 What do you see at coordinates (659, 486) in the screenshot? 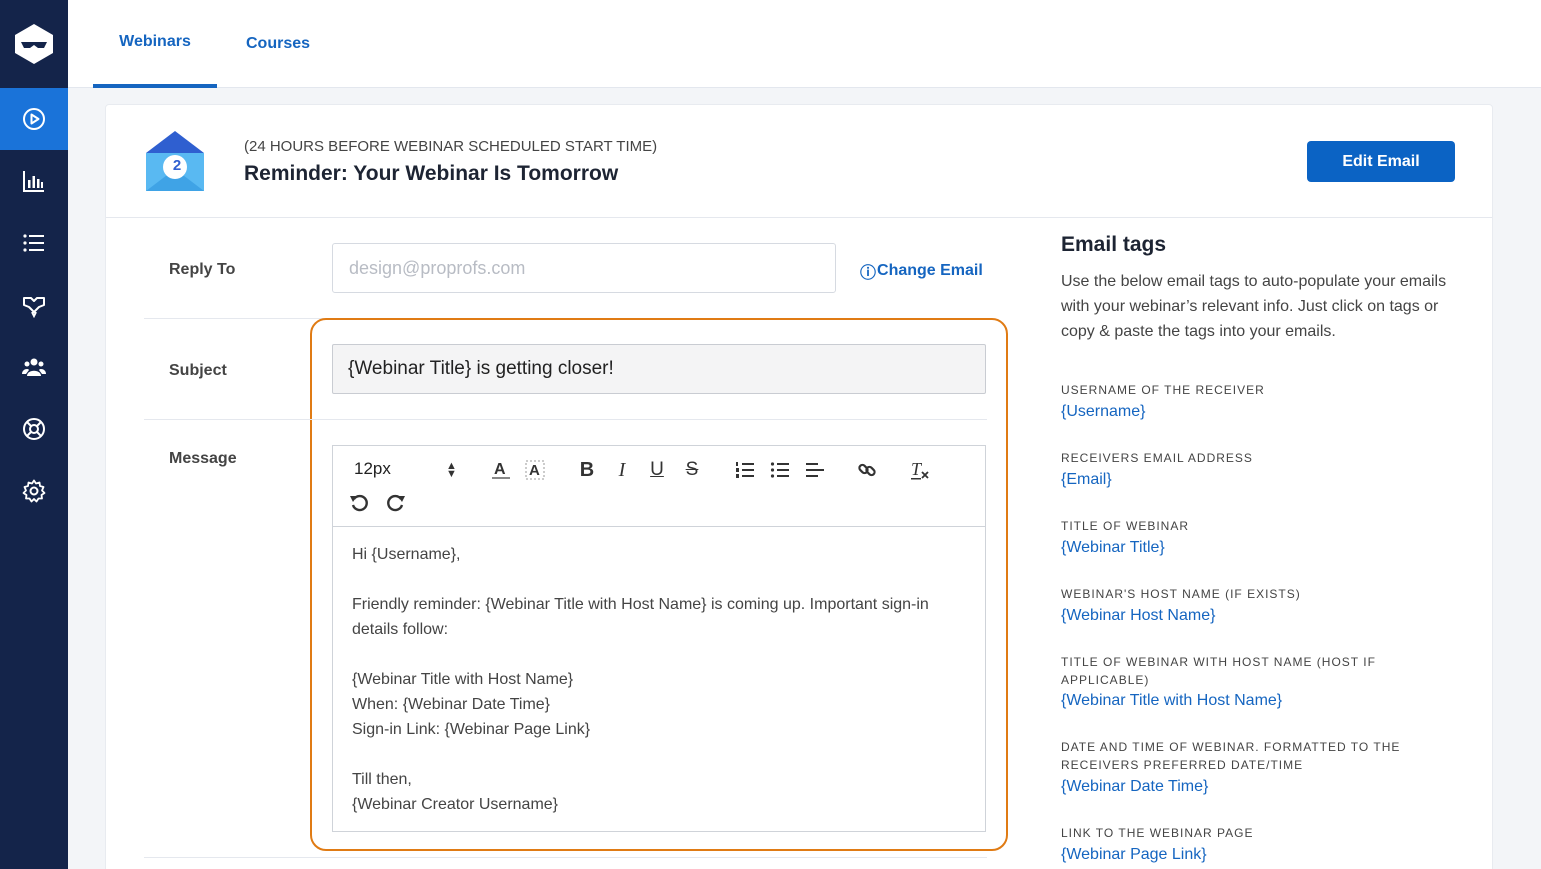
I see `editor-toolbar: 12px ▲ ▼ A A B I U S T` at bounding box center [659, 486].